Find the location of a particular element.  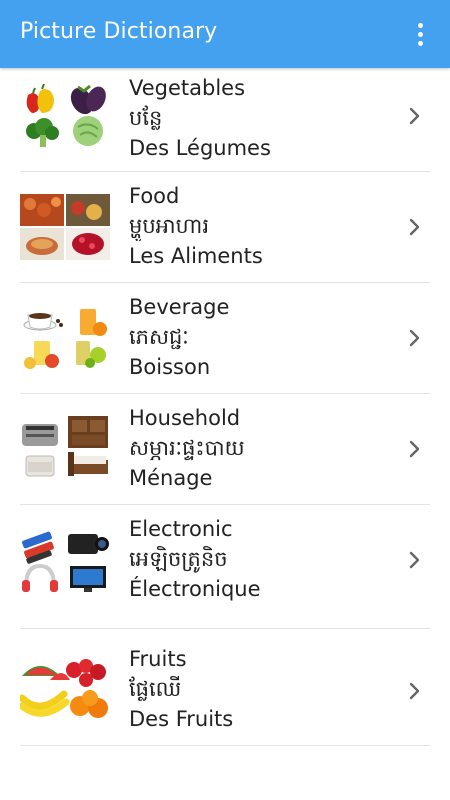

khmer-label: ម្ហូបអាហារ is located at coordinates (169, 226).